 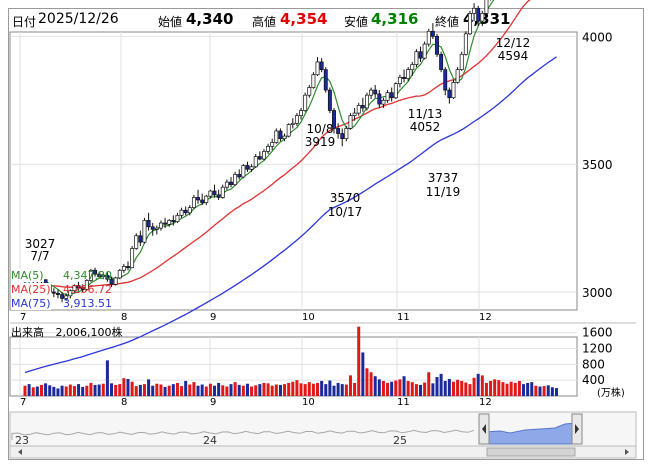 I want to click on volume-tick-label: 1200, so click(x=597, y=348).